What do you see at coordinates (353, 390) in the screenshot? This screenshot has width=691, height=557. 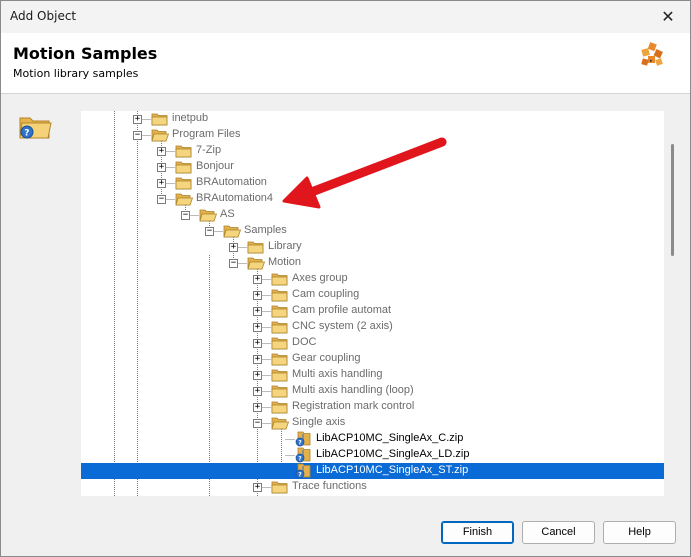 I see `tree-item-label: Multi axis handling (loop)` at bounding box center [353, 390].